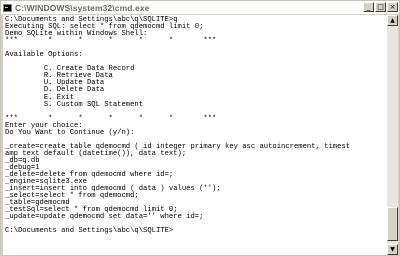  What do you see at coordinates (89, 231) in the screenshot?
I see `console-line: C:\Documents and Settings\abc\q\SQLITE>` at bounding box center [89, 231].